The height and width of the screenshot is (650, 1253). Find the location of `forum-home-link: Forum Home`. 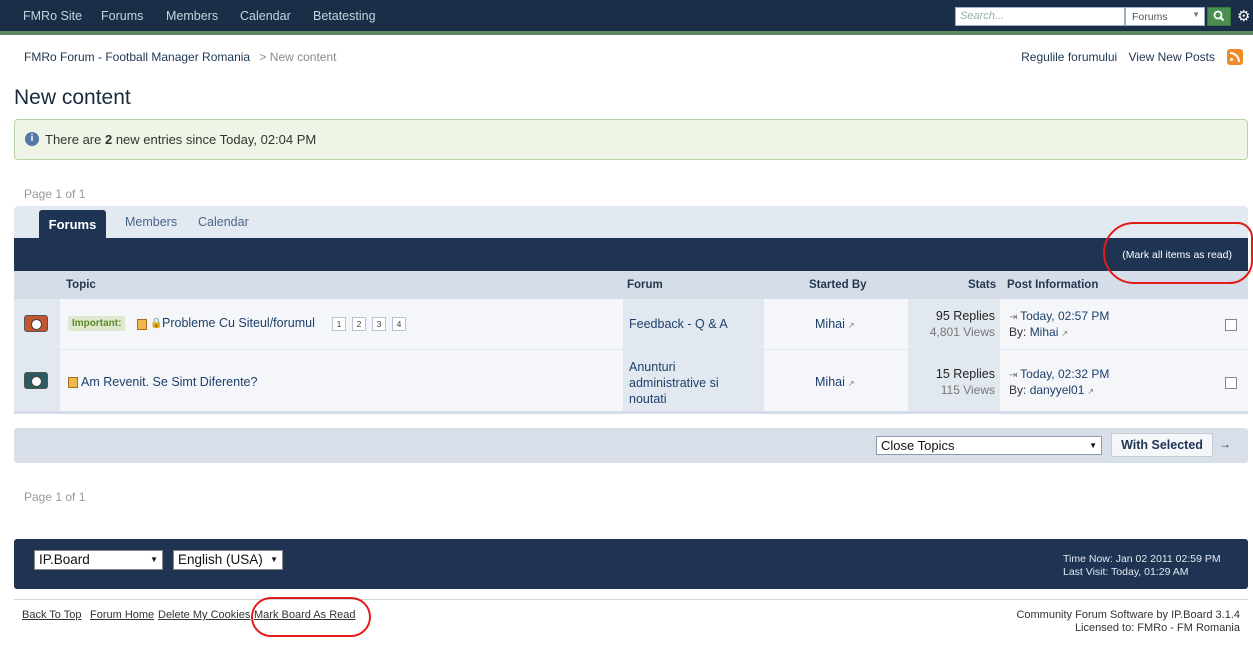

forum-home-link: Forum Home is located at coordinates (122, 615).